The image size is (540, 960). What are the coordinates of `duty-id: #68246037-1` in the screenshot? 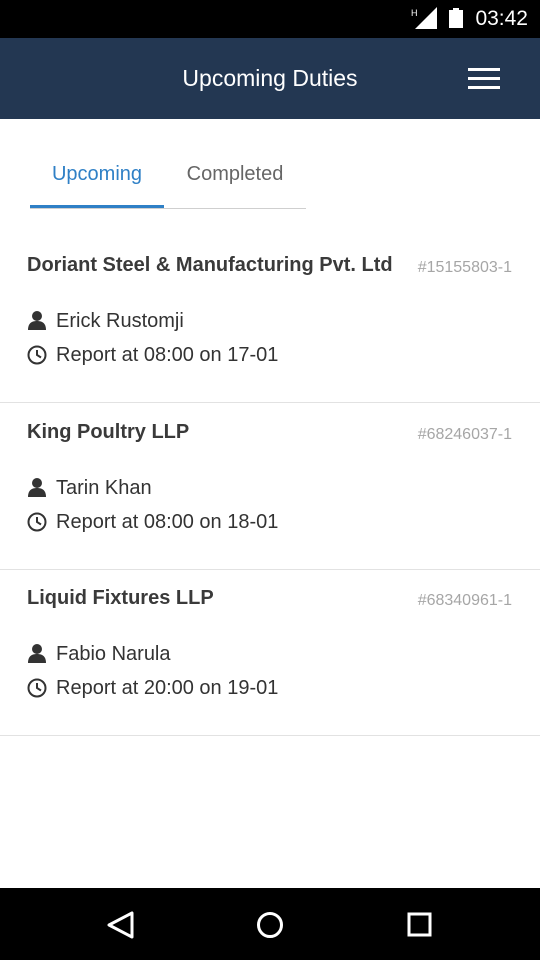 It's located at (464, 434).